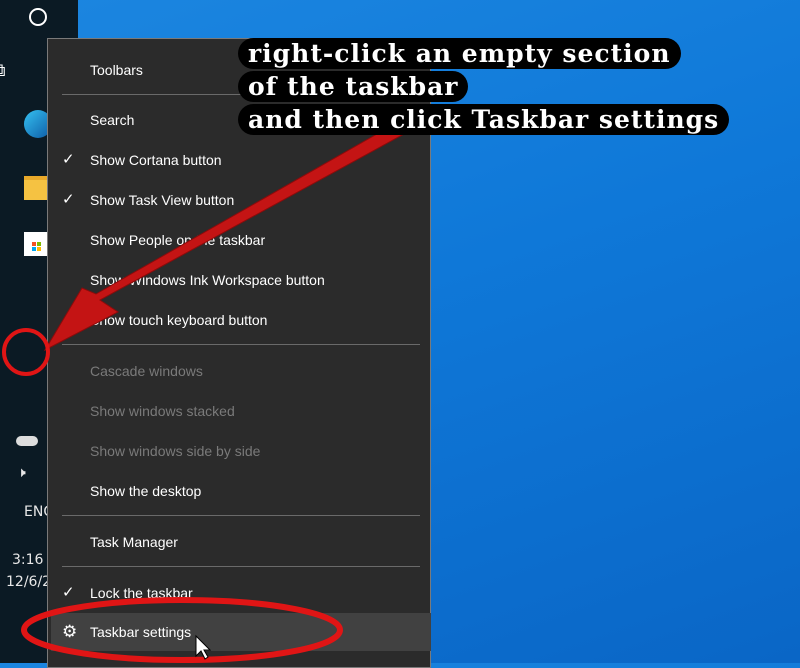 Image resolution: width=800 pixels, height=668 pixels. What do you see at coordinates (484, 119) in the screenshot?
I see `annotation-line: and then click Taskbar settings` at bounding box center [484, 119].